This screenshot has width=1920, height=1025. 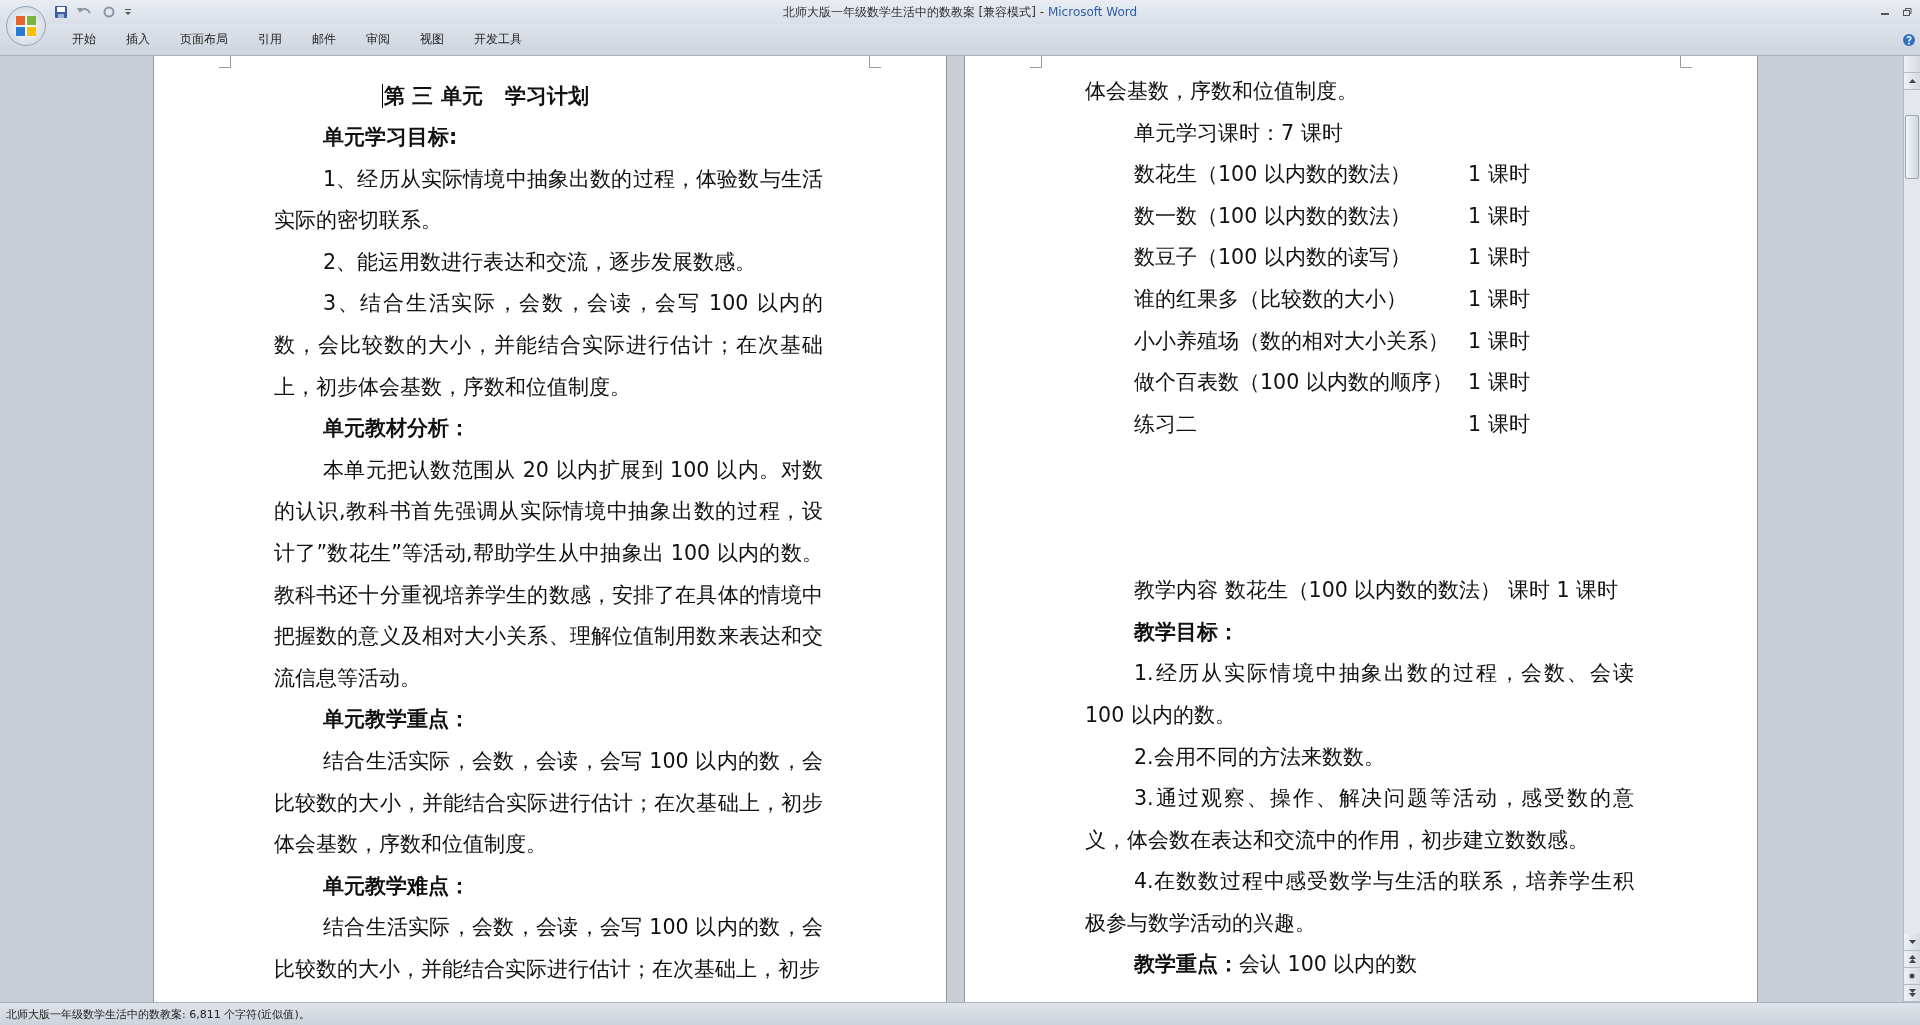 What do you see at coordinates (61, 12) in the screenshot?
I see `save-icon` at bounding box center [61, 12].